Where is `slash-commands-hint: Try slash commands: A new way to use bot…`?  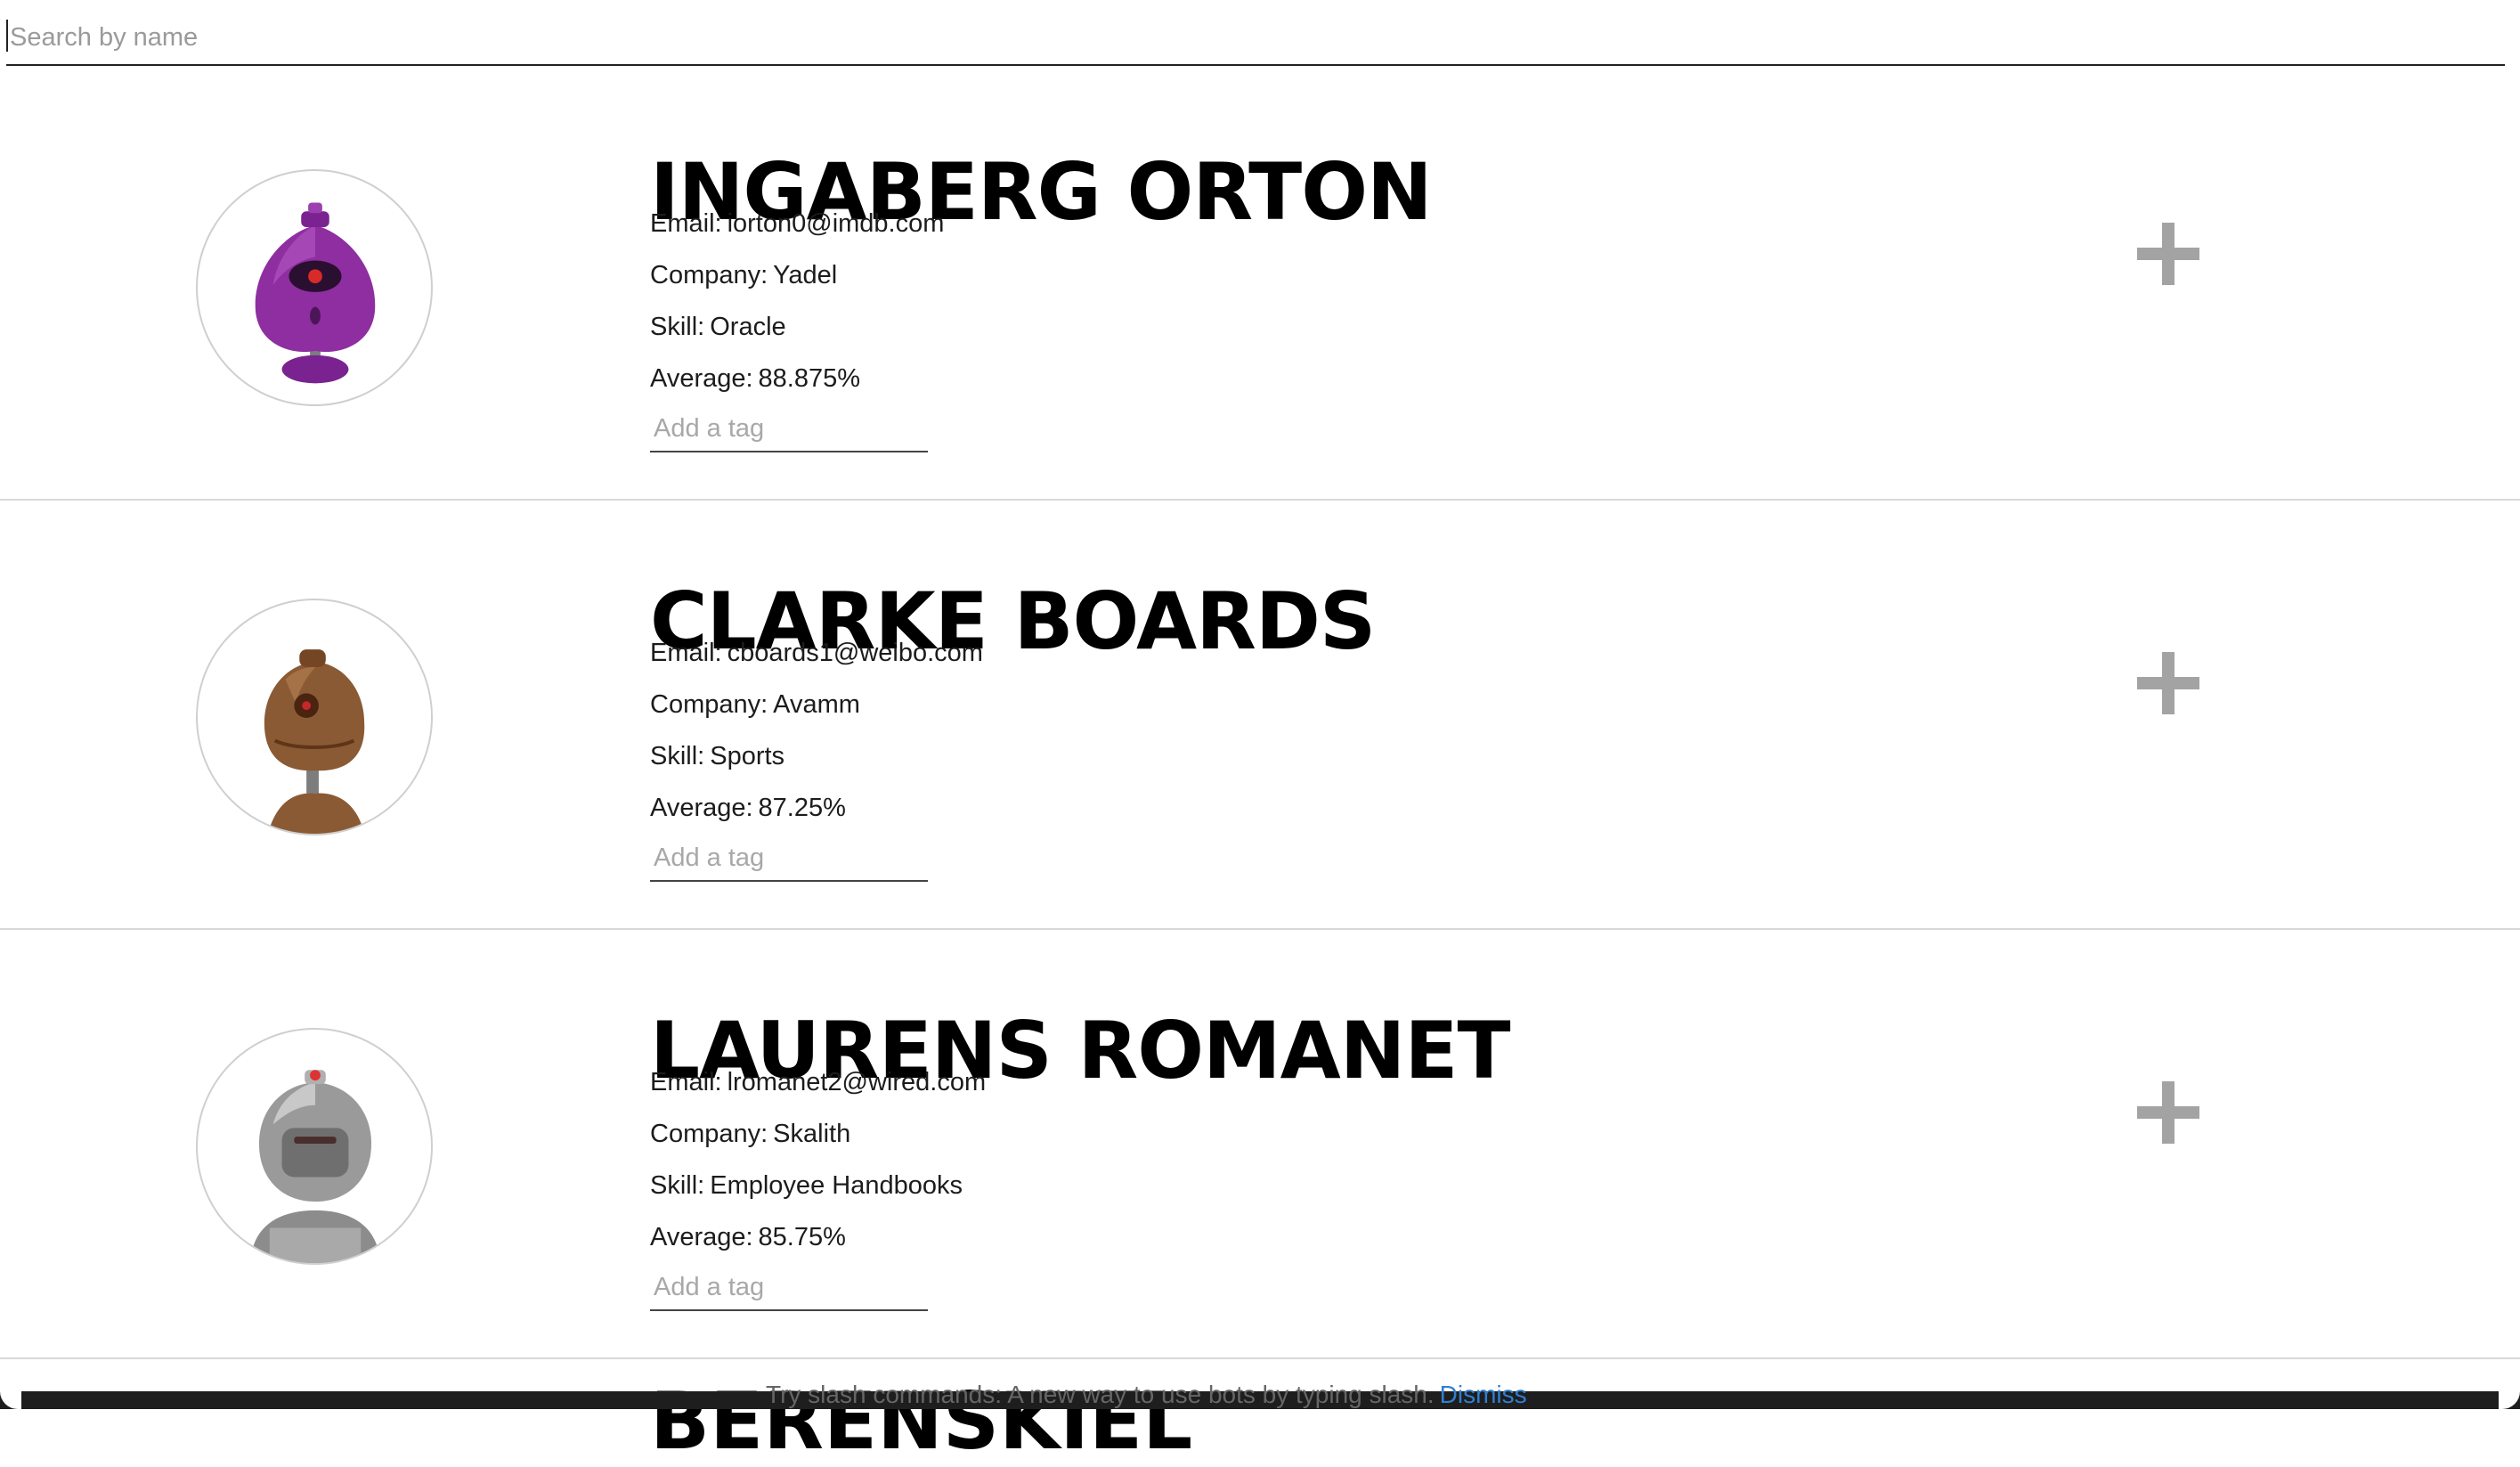
slash-commands-hint: Try slash commands: A new way to use bot… is located at coordinates (1146, 1394).